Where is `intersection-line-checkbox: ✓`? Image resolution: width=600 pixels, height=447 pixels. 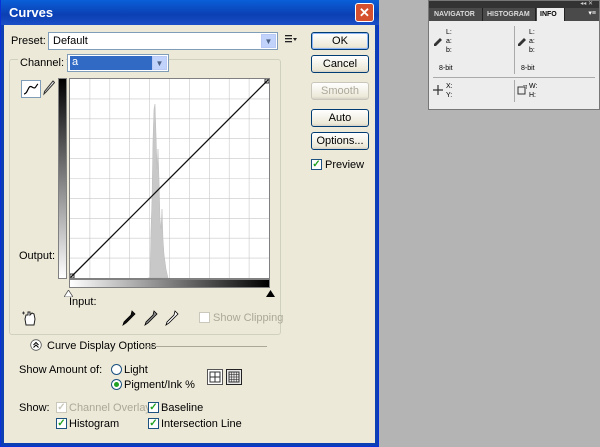 intersection-line-checkbox: ✓ is located at coordinates (153, 423).